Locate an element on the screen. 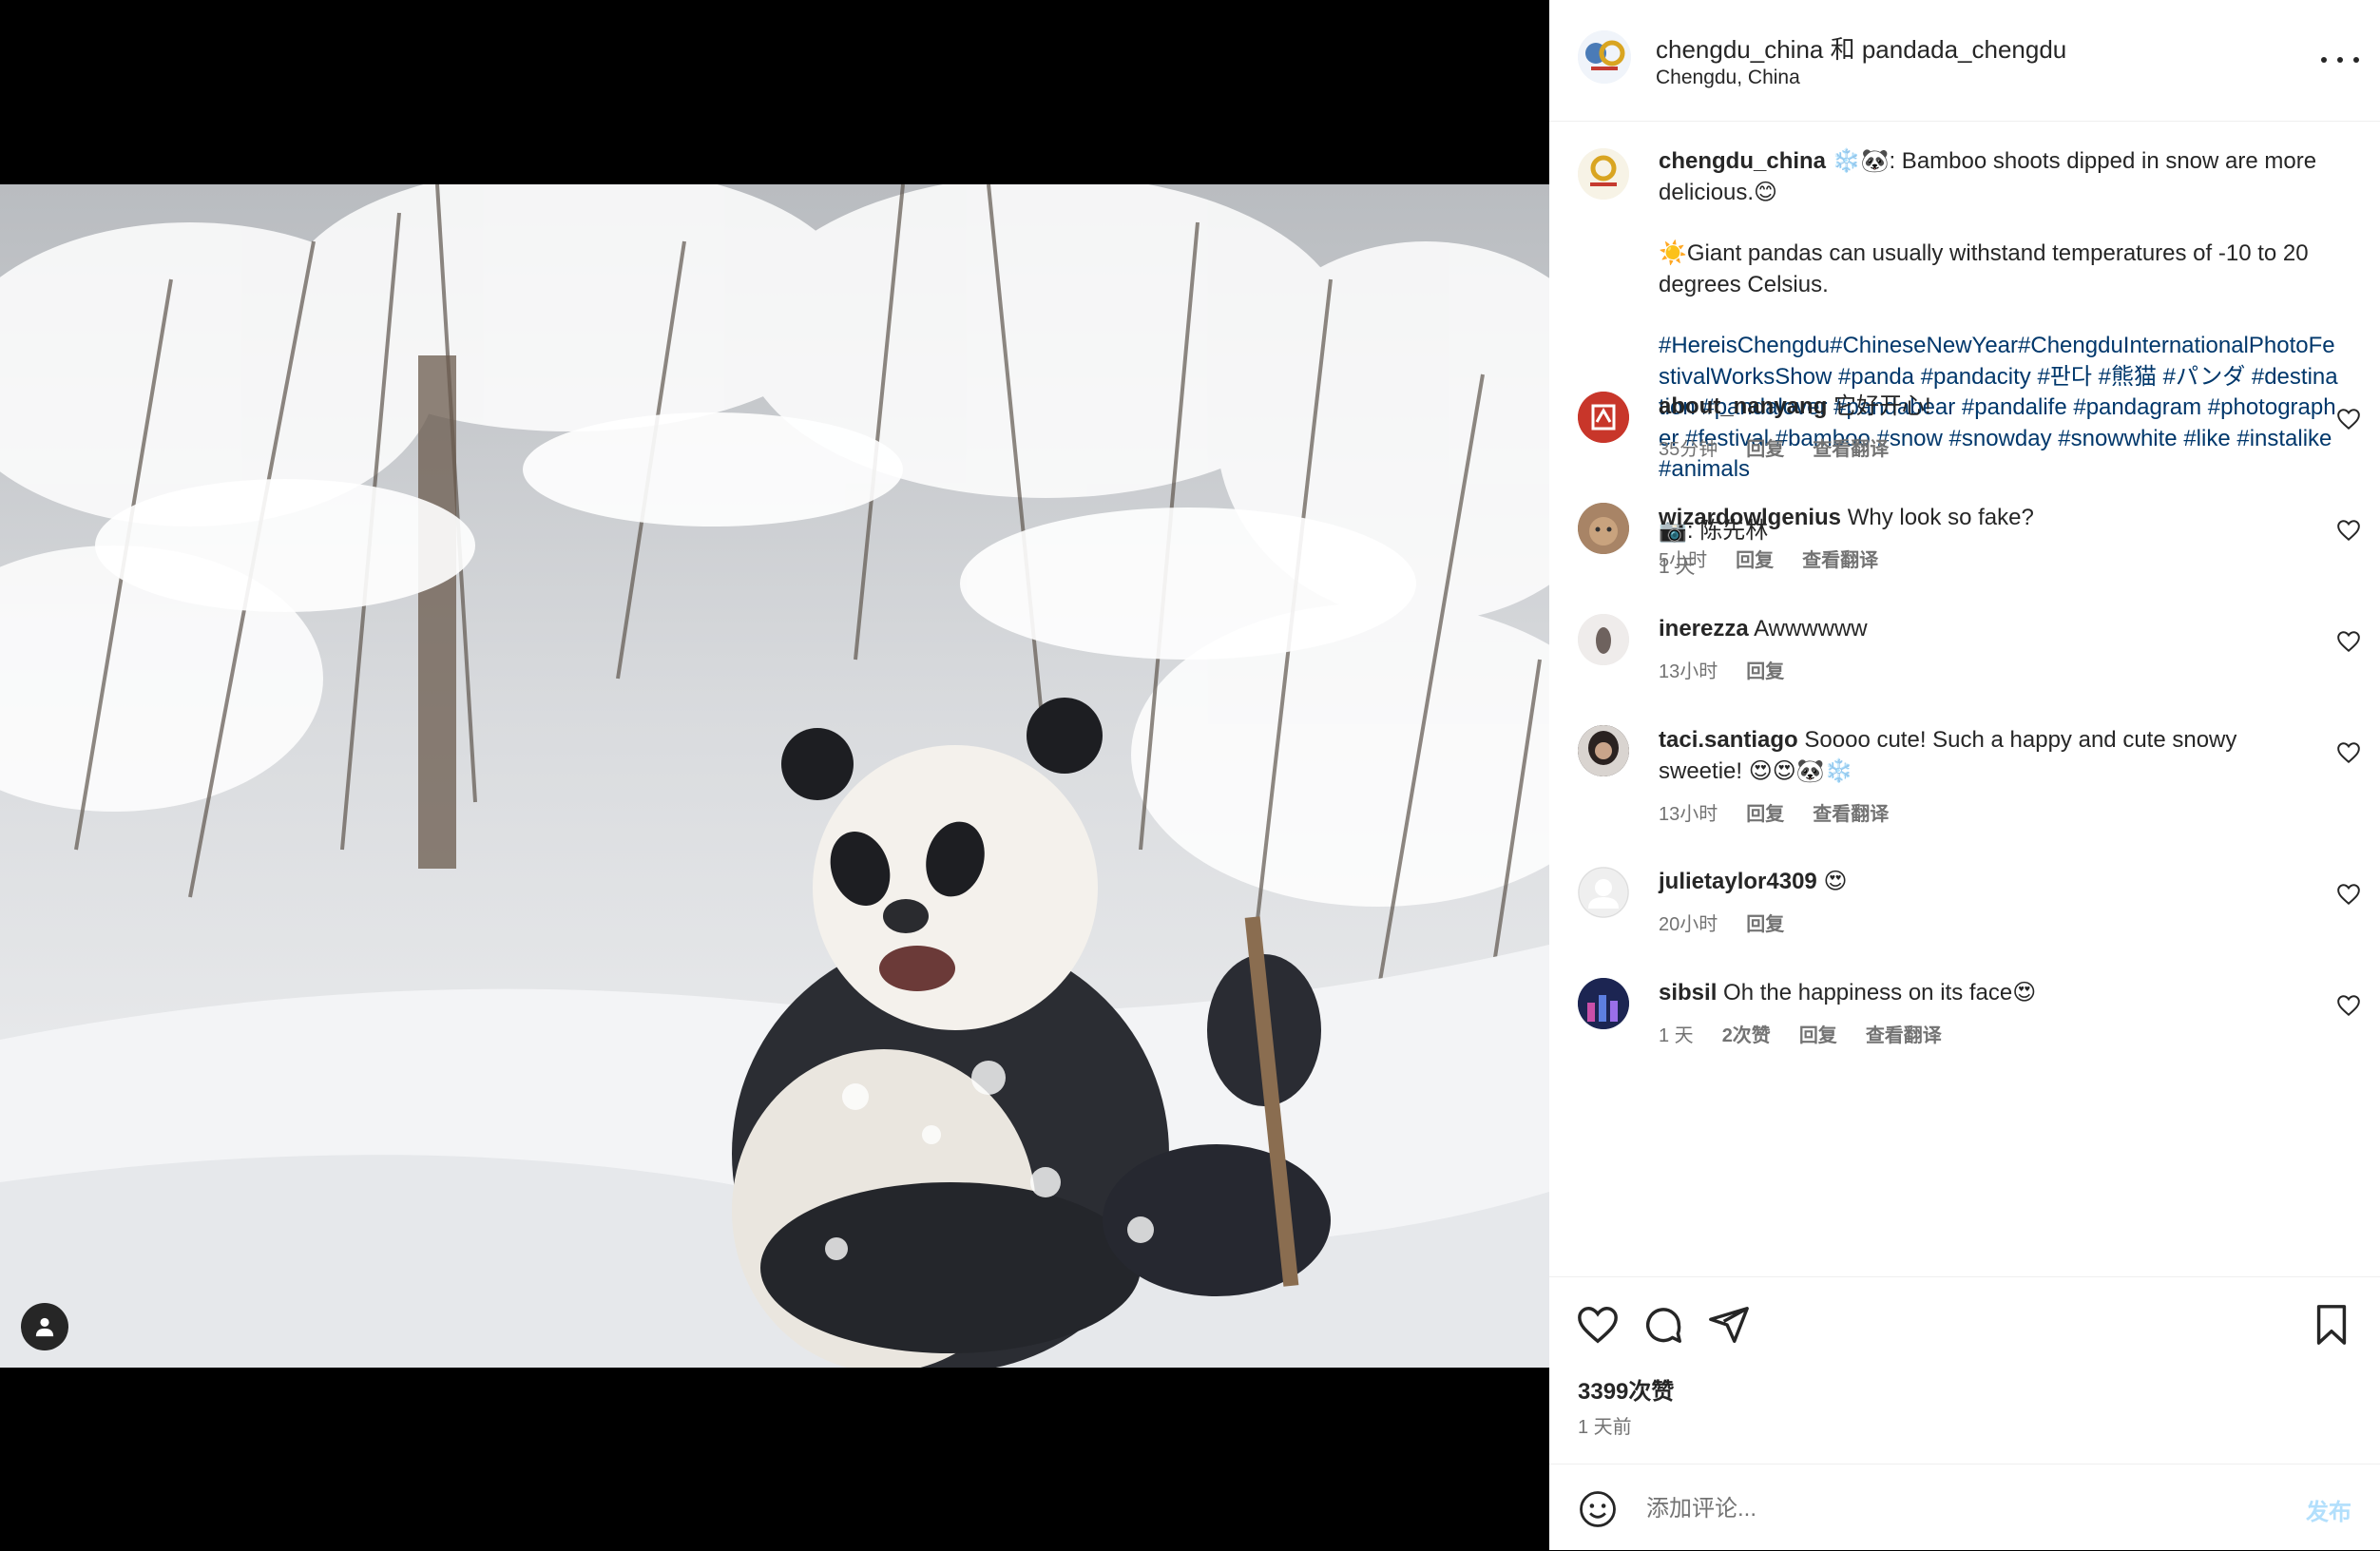  user-icon is located at coordinates (44, 1327).